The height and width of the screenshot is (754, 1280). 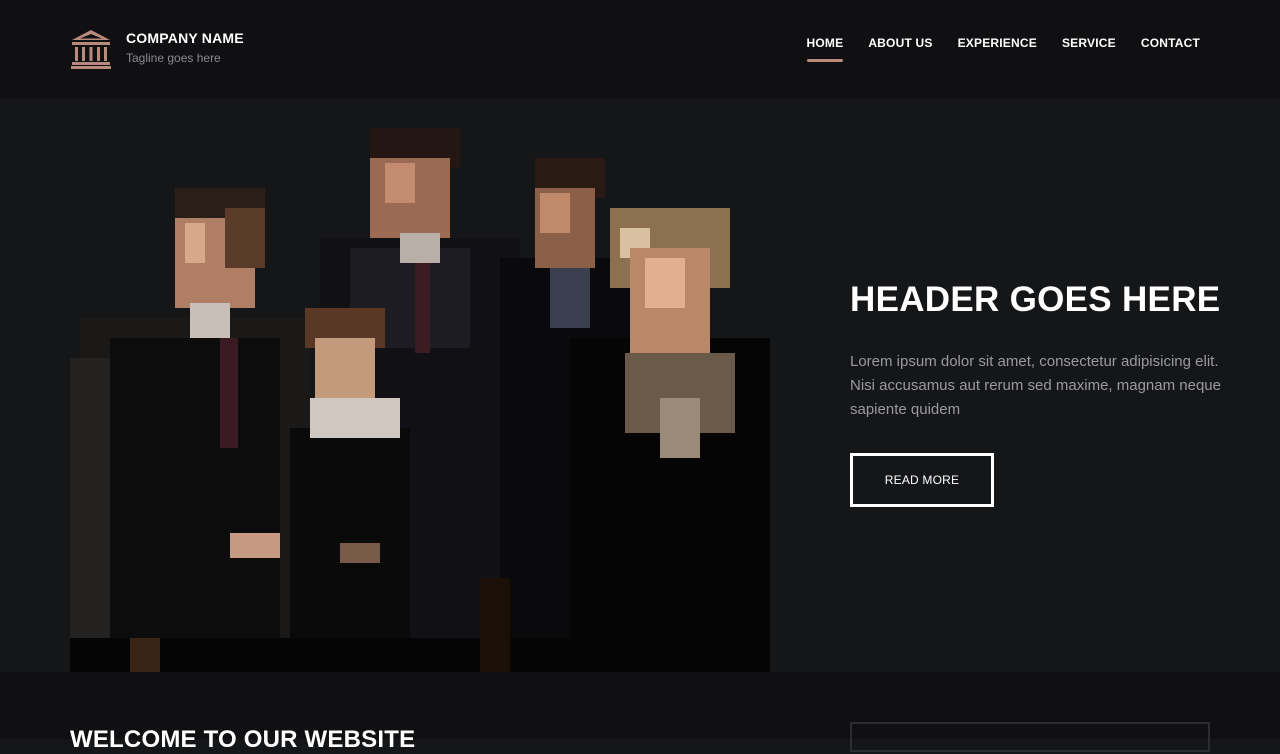 I want to click on sidebar-box, so click(x=1030, y=737).